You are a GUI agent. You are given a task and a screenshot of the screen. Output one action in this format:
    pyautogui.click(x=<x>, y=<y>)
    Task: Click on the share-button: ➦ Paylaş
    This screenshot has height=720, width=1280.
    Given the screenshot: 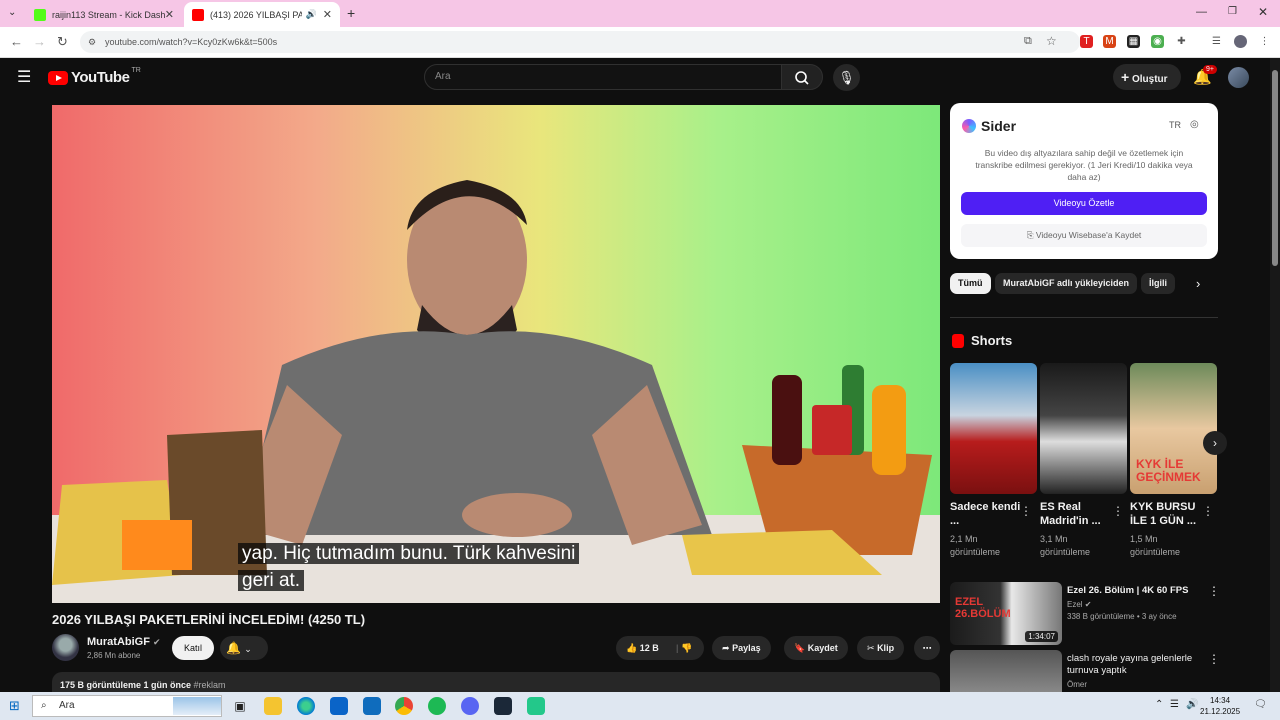 What is the action you would take?
    pyautogui.click(x=741, y=648)
    